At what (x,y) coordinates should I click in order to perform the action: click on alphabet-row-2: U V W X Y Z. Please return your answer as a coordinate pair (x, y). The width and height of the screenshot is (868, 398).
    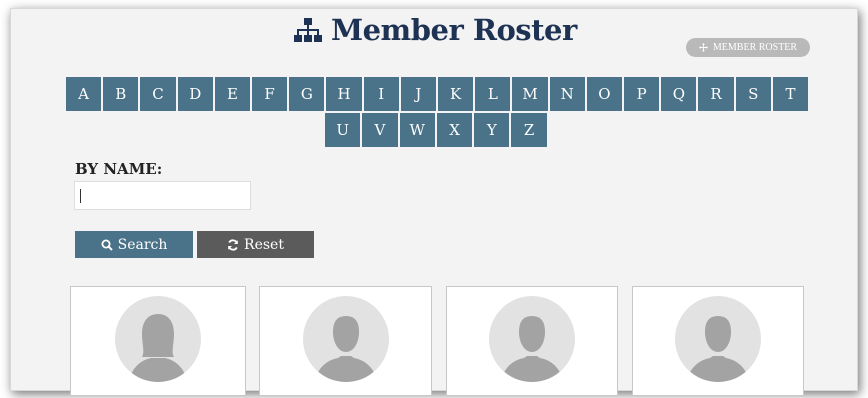
    Looking at the image, I should click on (437, 130).